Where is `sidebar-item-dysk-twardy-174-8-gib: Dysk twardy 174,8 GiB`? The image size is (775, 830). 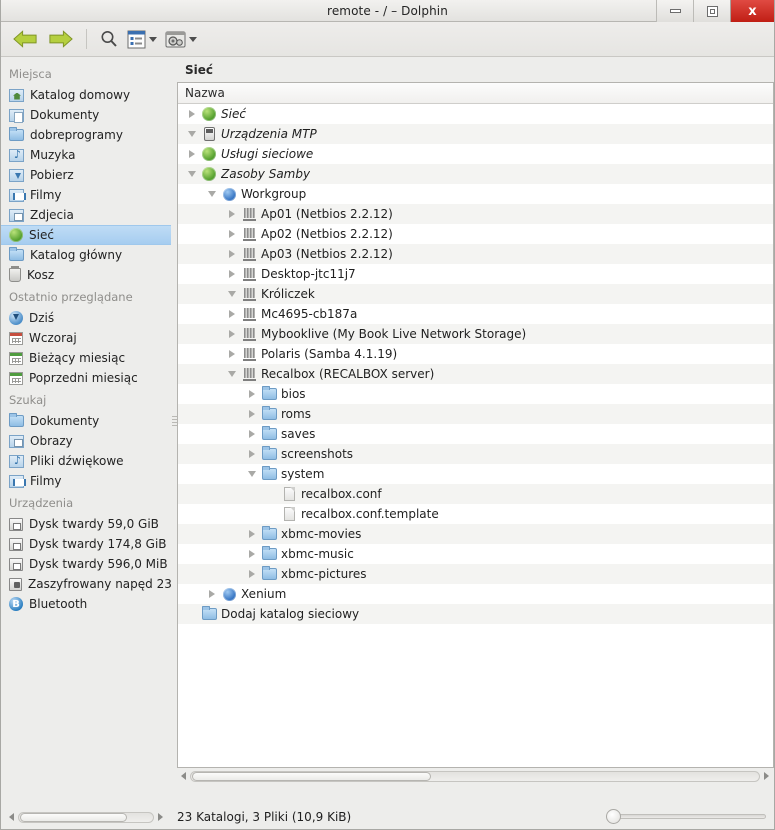
sidebar-item-dysk-twardy-174-8-gib: Dysk twardy 174,8 GiB is located at coordinates (86, 544).